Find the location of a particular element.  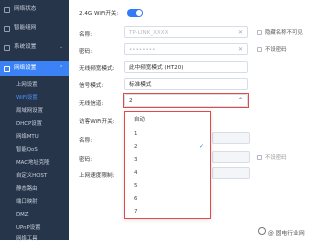

sidebar-subitem-mtu: 网络MTU is located at coordinates (34, 137).